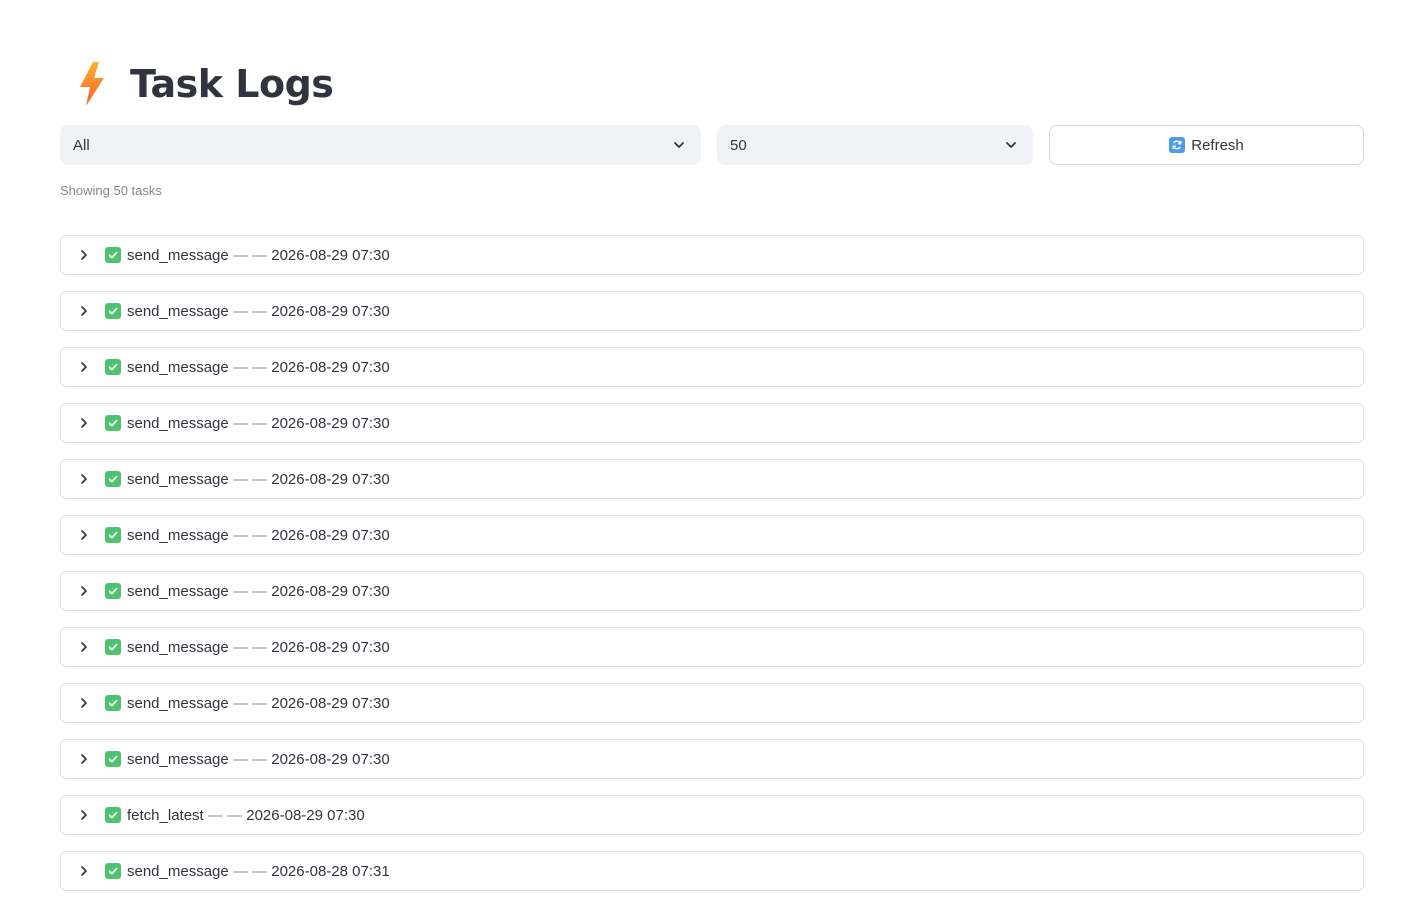 This screenshot has width=1413, height=897. What do you see at coordinates (111, 190) in the screenshot?
I see `task-count-caption: Showing 50 tasks` at bounding box center [111, 190].